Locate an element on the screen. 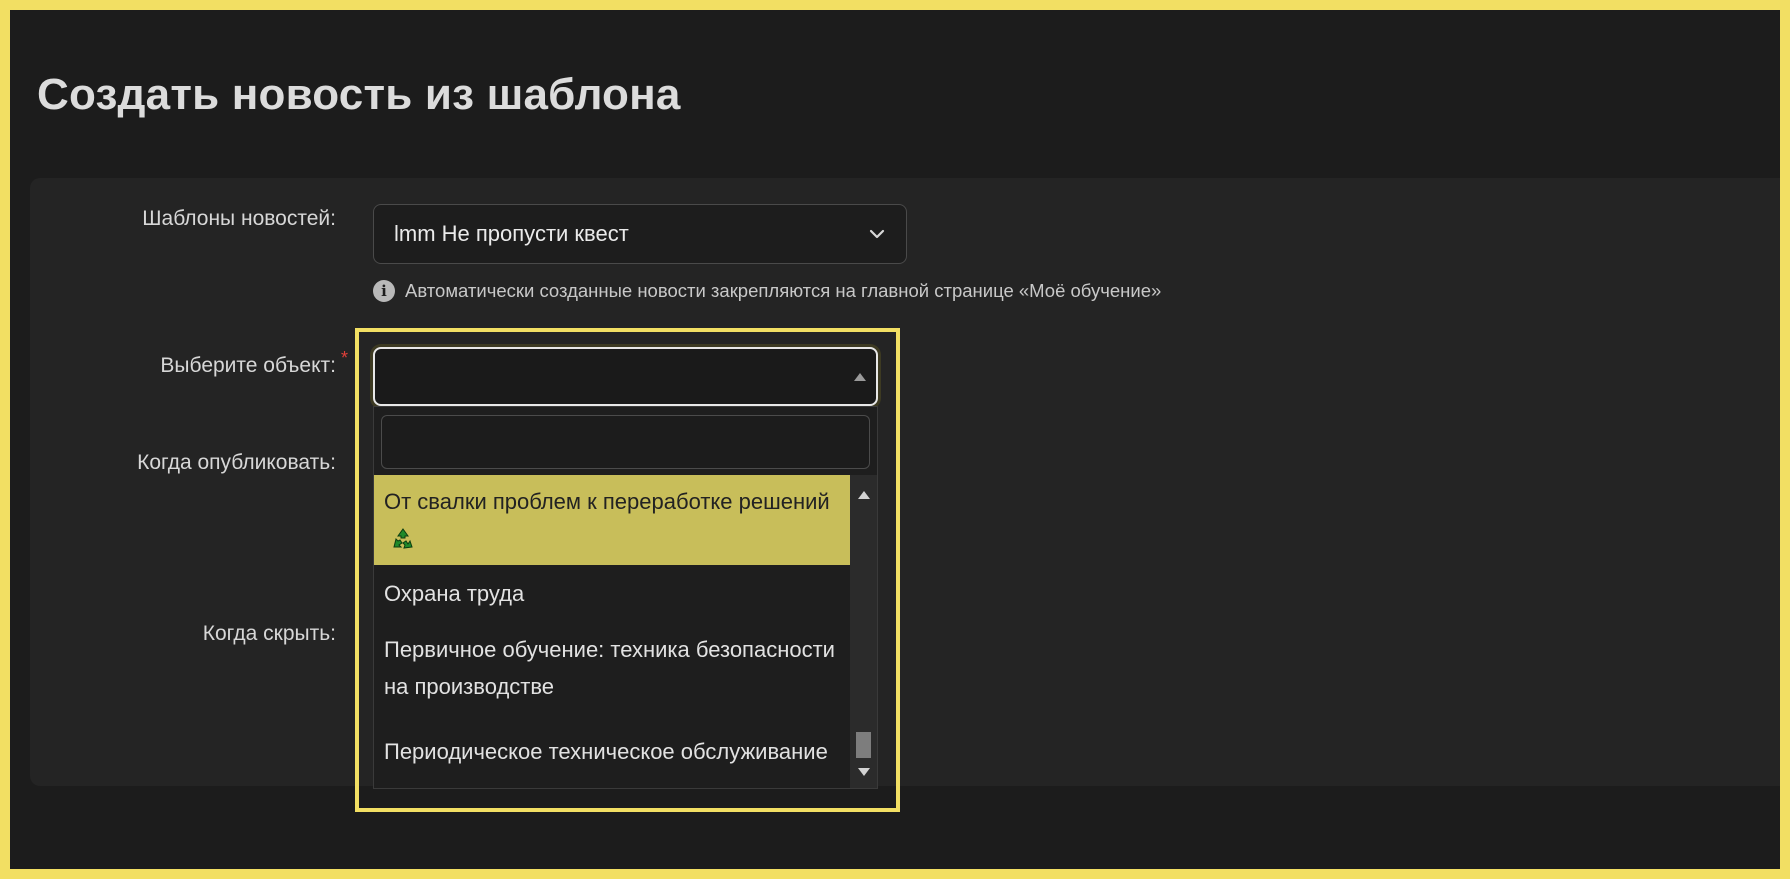 This screenshot has width=1790, height=879. dropdown-option: Охрана труда is located at coordinates (612, 594).